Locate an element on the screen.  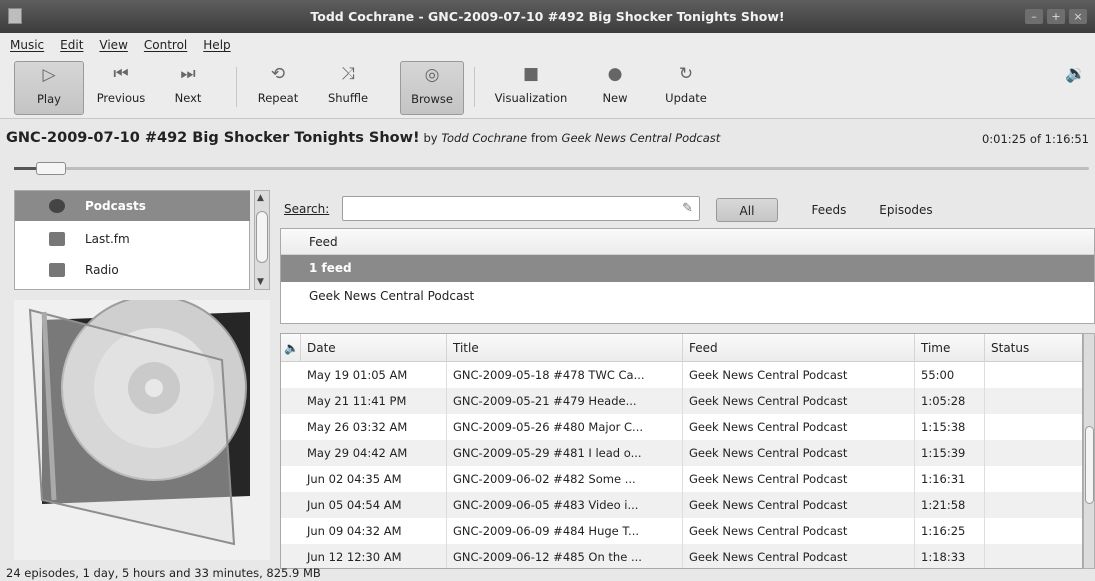
new-button: ● New is located at coordinates (615, 88).